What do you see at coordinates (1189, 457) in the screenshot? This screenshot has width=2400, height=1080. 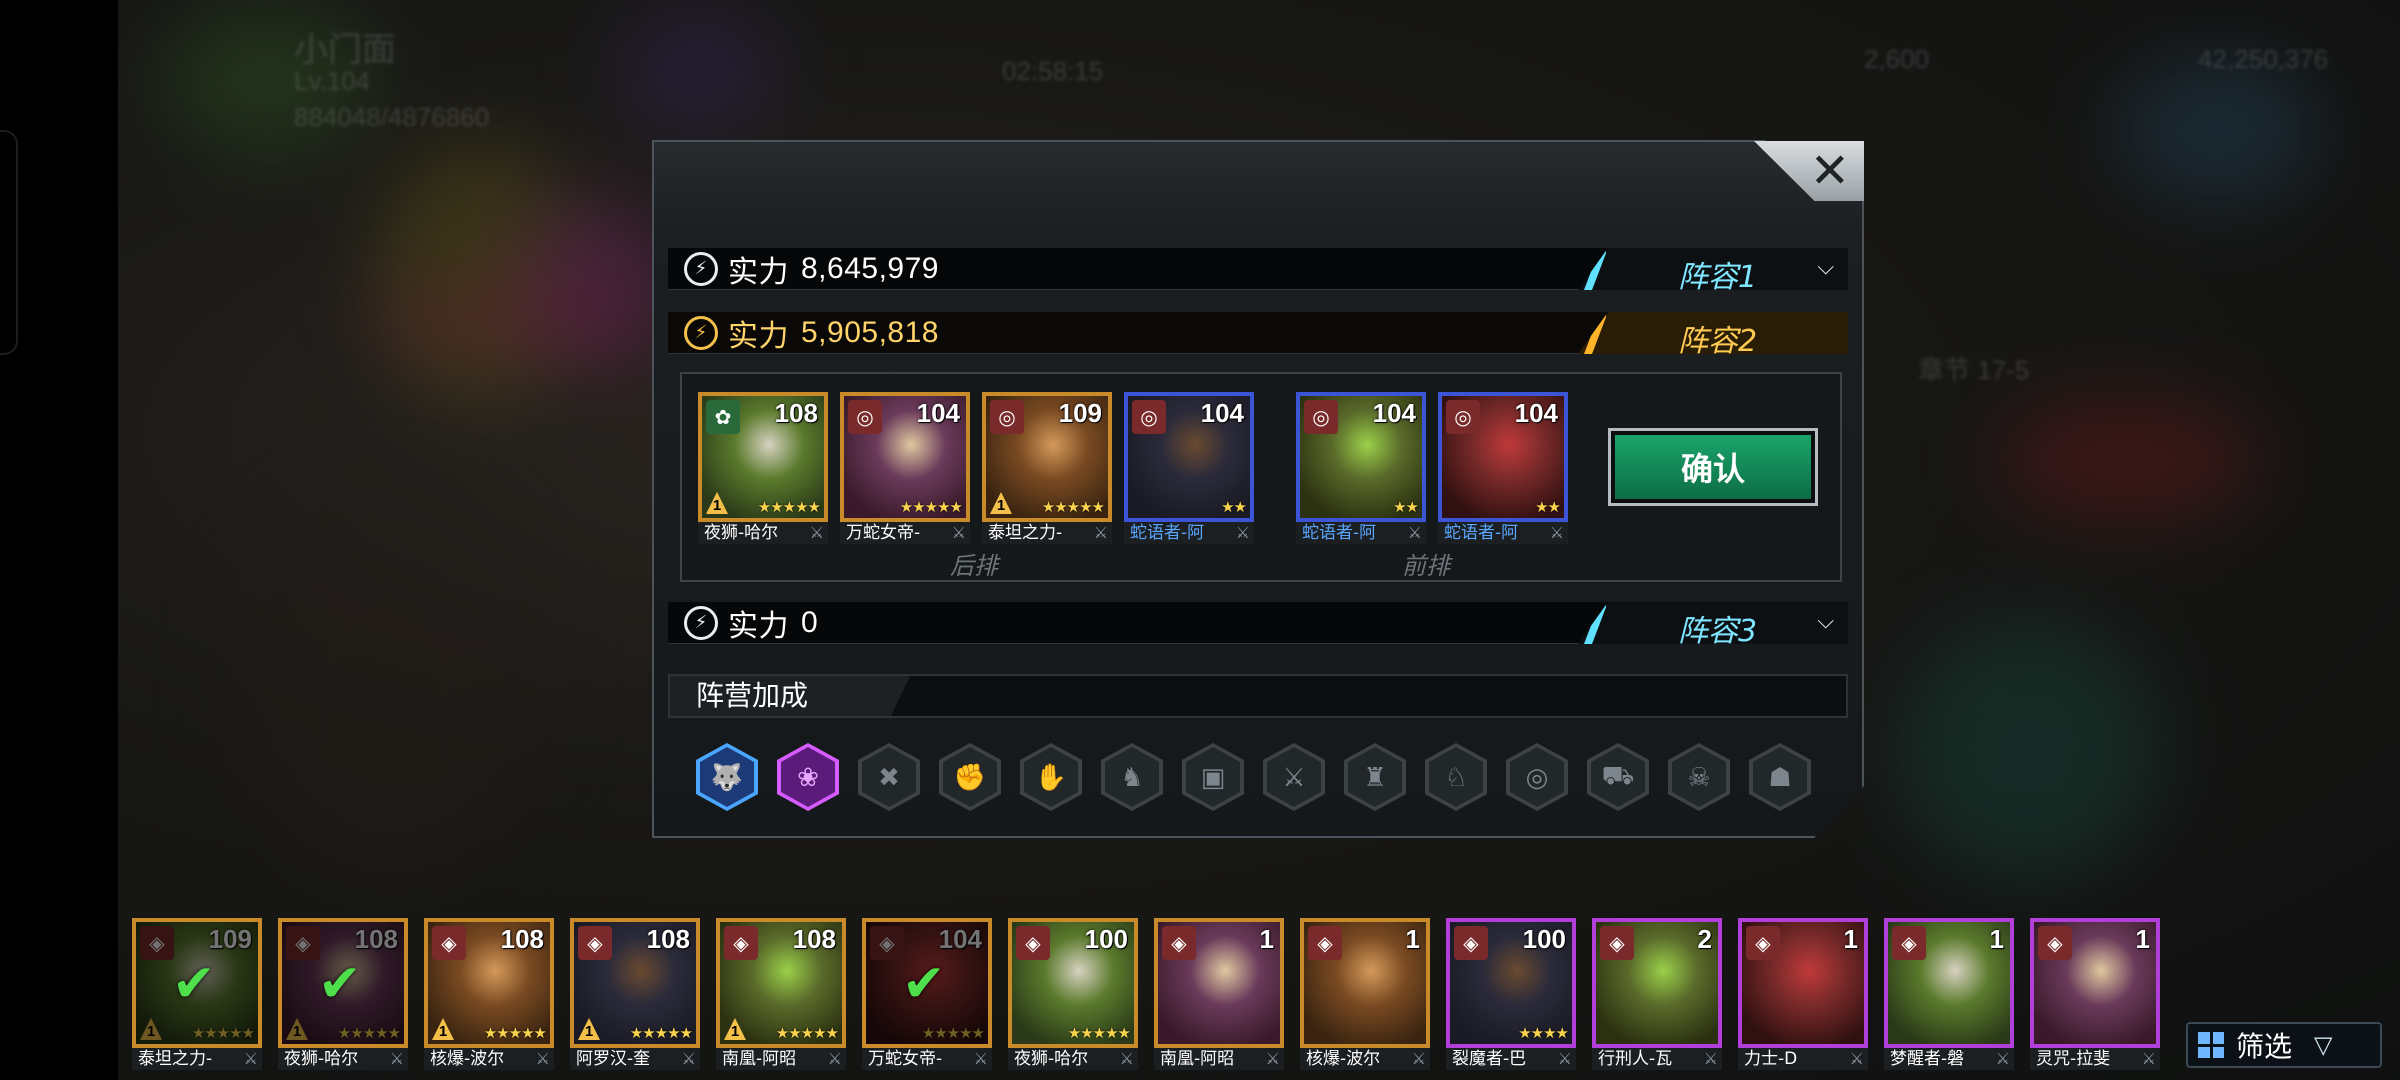 I see `hero-portrait-frame: ◎ 104 ★★` at bounding box center [1189, 457].